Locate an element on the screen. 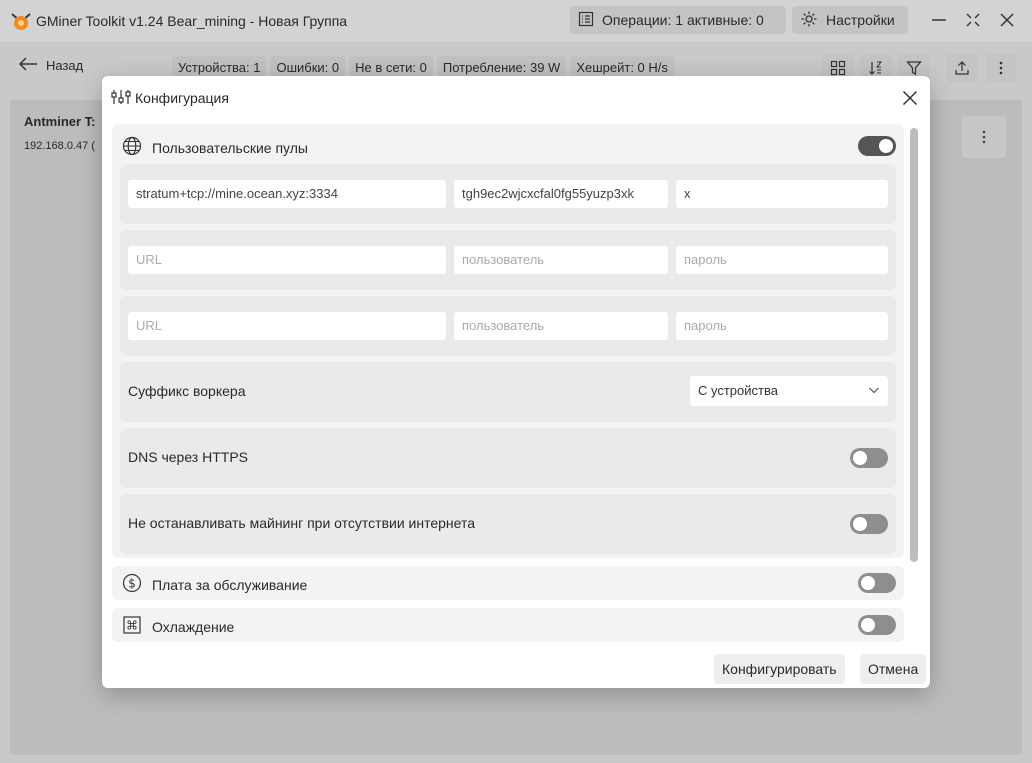 The height and width of the screenshot is (763, 1032). fan-icon: ⌘ is located at coordinates (137, 626).